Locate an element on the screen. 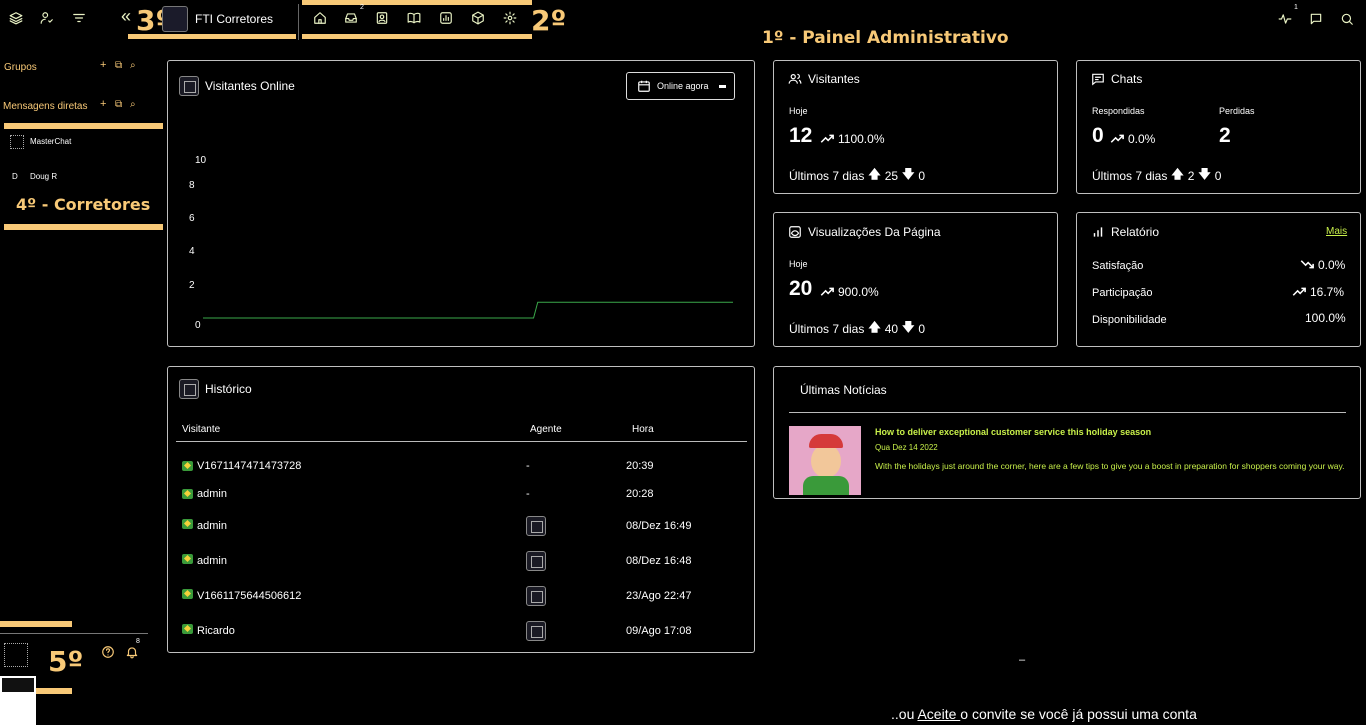 The height and width of the screenshot is (725, 1366). contact-doug-r: D Doug R is located at coordinates (83, 178).